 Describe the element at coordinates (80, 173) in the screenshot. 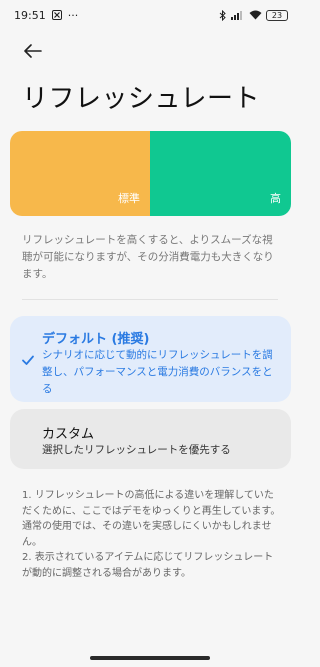

I see `preview-standard-panel: 標準` at that location.